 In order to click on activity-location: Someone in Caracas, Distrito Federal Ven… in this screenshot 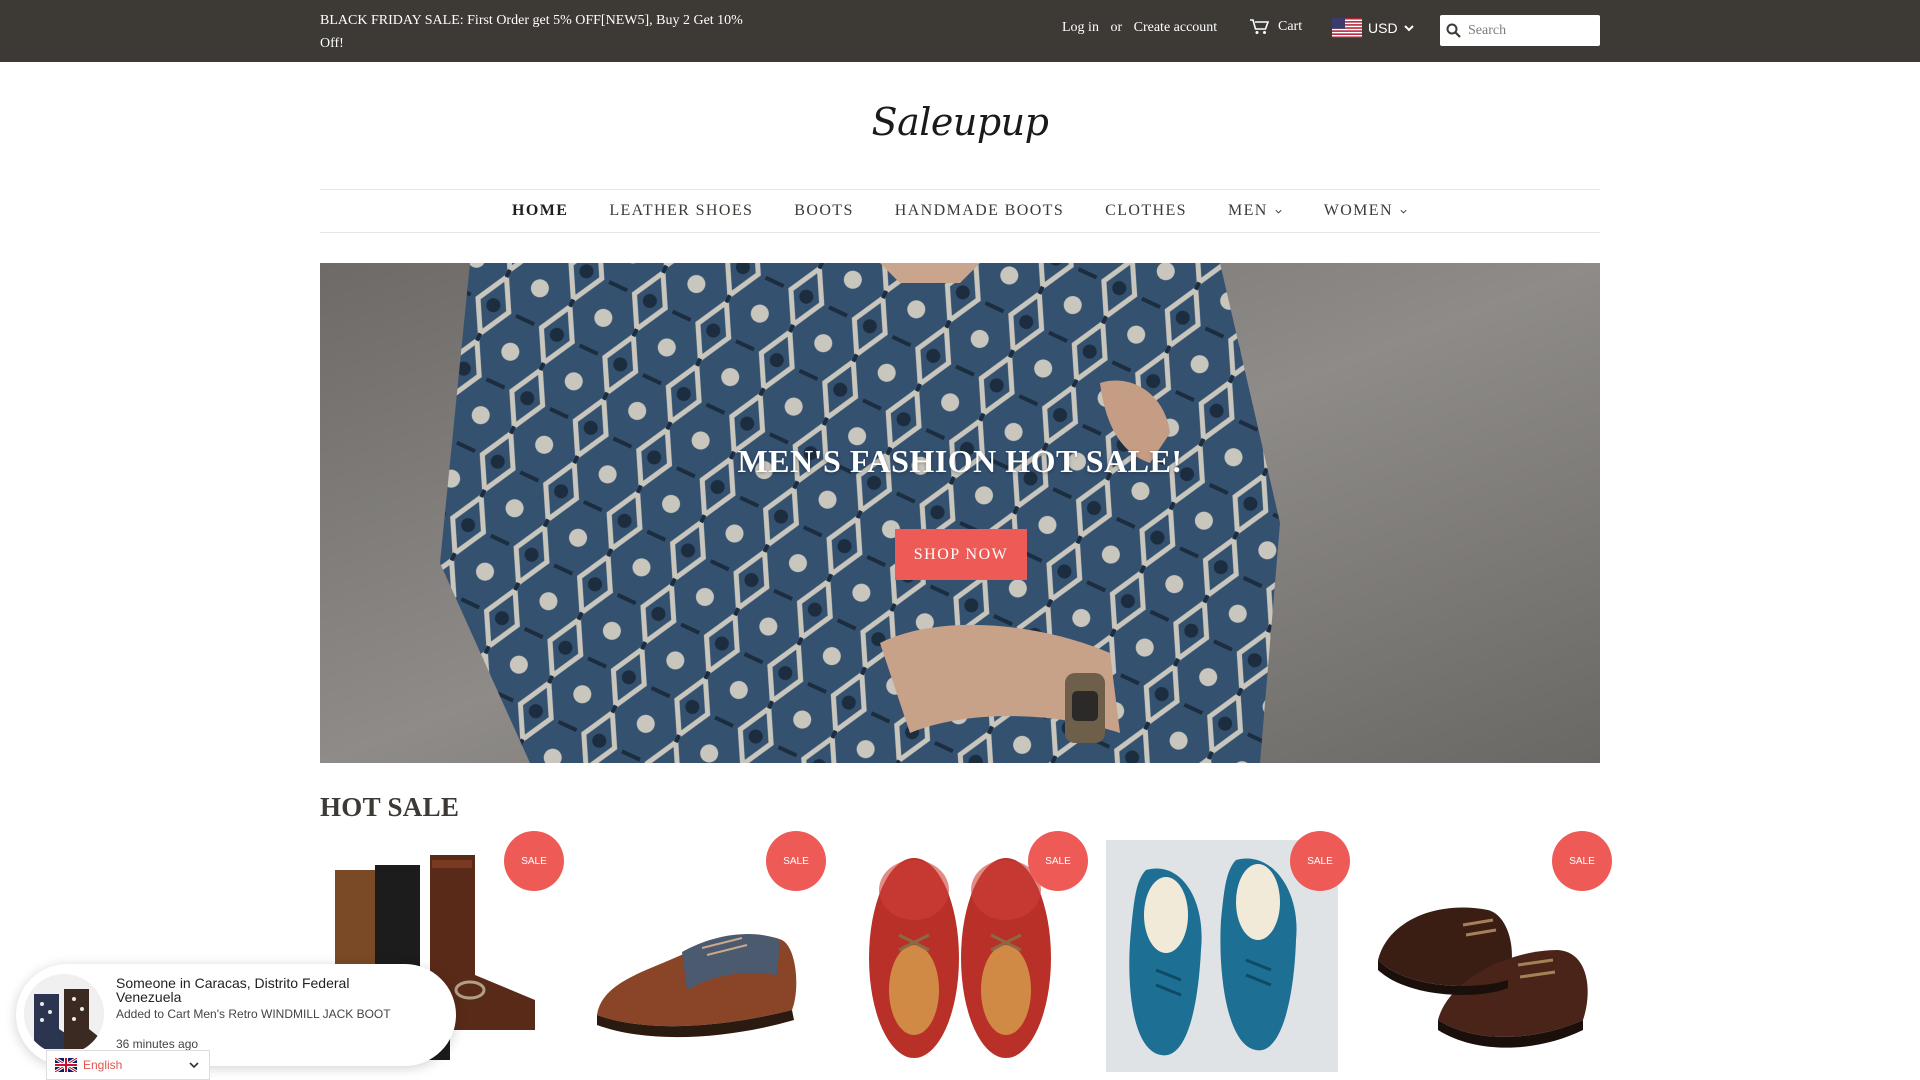, I will do `click(233, 990)`.